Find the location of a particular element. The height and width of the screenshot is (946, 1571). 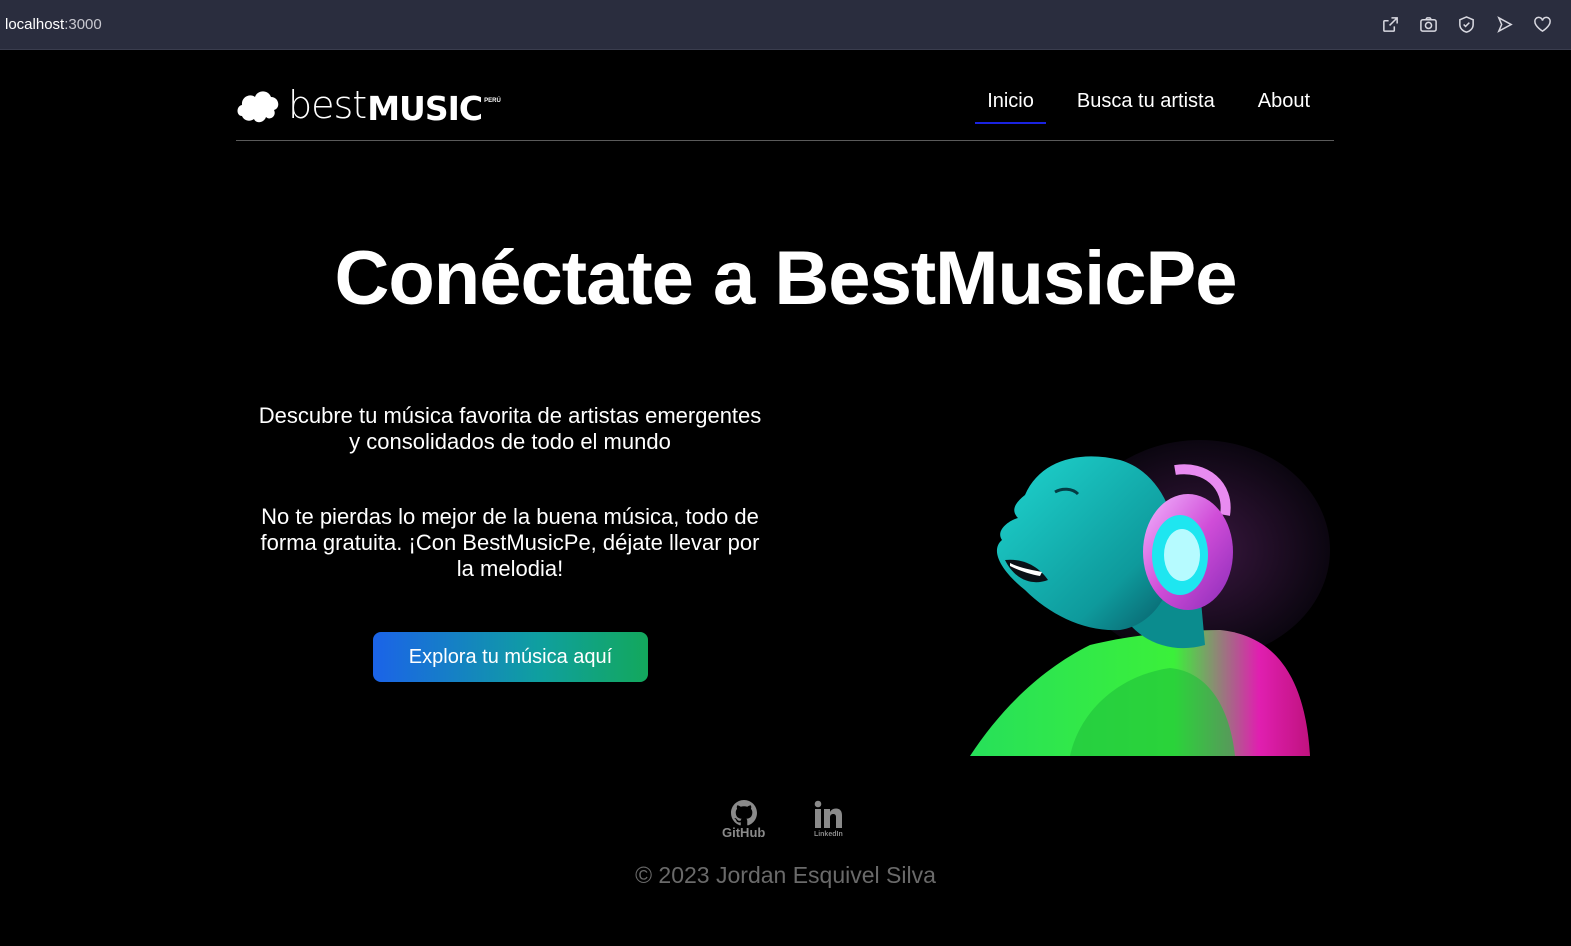

logo-text-music: MUSIC is located at coordinates (425, 108).